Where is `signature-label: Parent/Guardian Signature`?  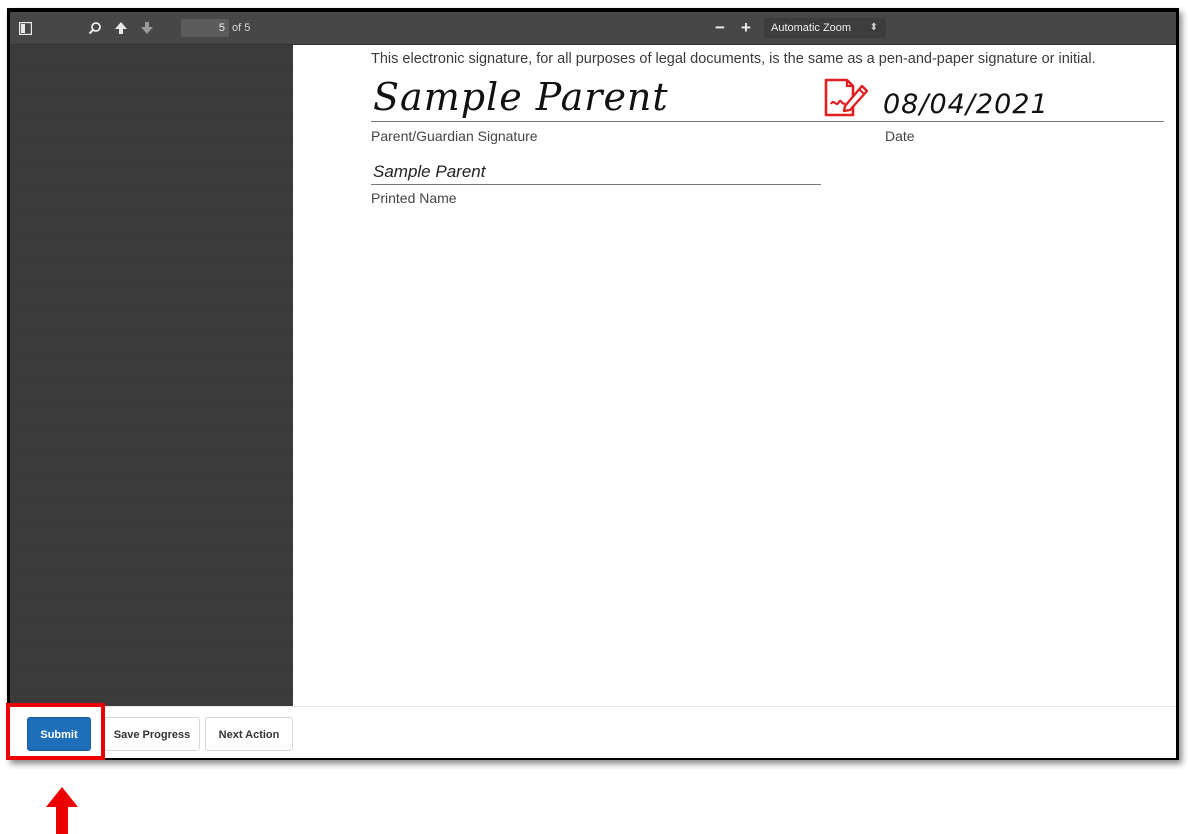 signature-label: Parent/Guardian Signature is located at coordinates (454, 136).